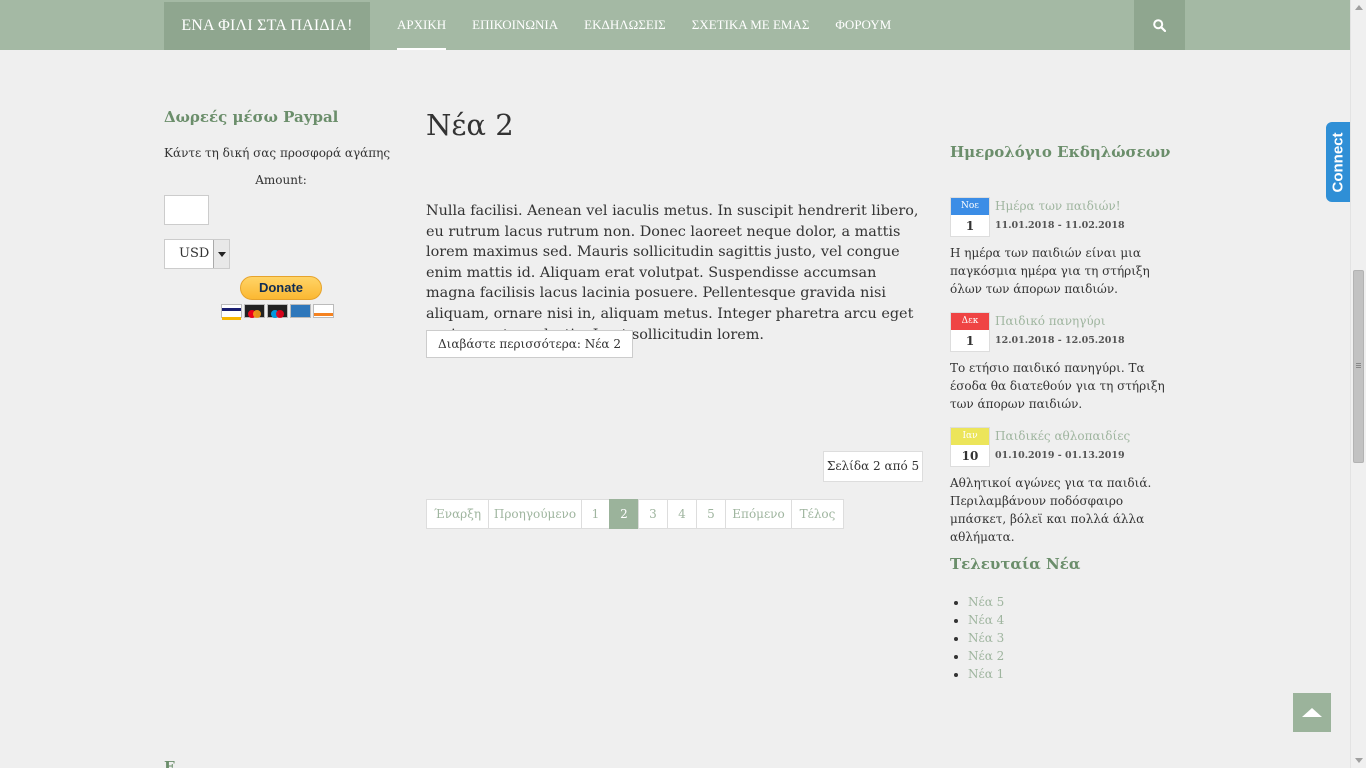 This screenshot has width=1366, height=768. I want to click on amount-input, so click(186, 210).